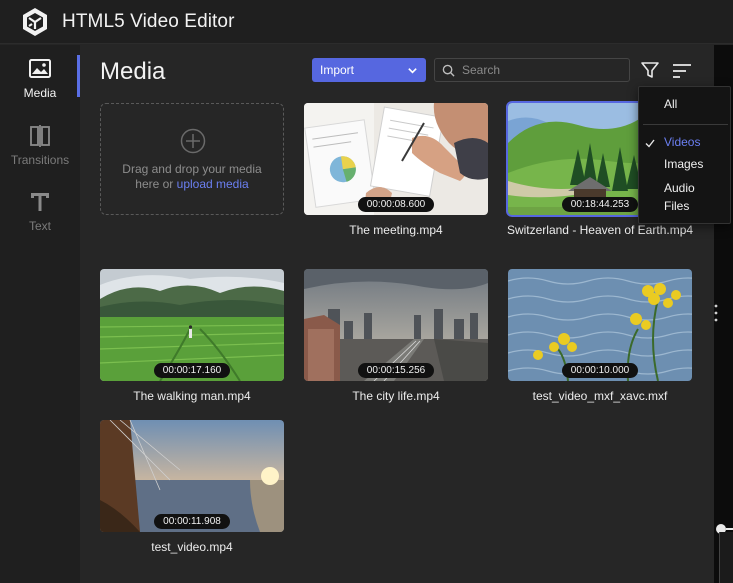  I want to click on duration-badge: 00:00:11.908, so click(192, 521).